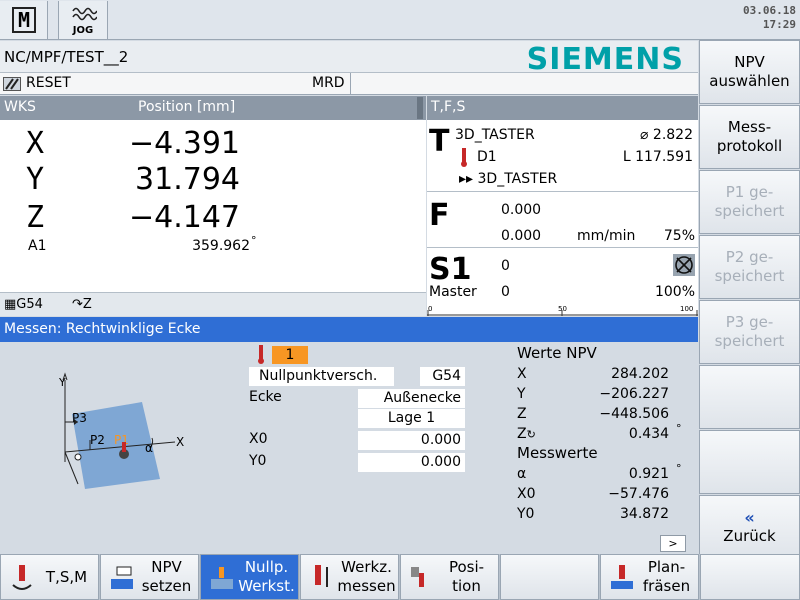 The height and width of the screenshot is (600, 800). What do you see at coordinates (62, 382) in the screenshot?
I see `diagram-y-label: Y` at bounding box center [62, 382].